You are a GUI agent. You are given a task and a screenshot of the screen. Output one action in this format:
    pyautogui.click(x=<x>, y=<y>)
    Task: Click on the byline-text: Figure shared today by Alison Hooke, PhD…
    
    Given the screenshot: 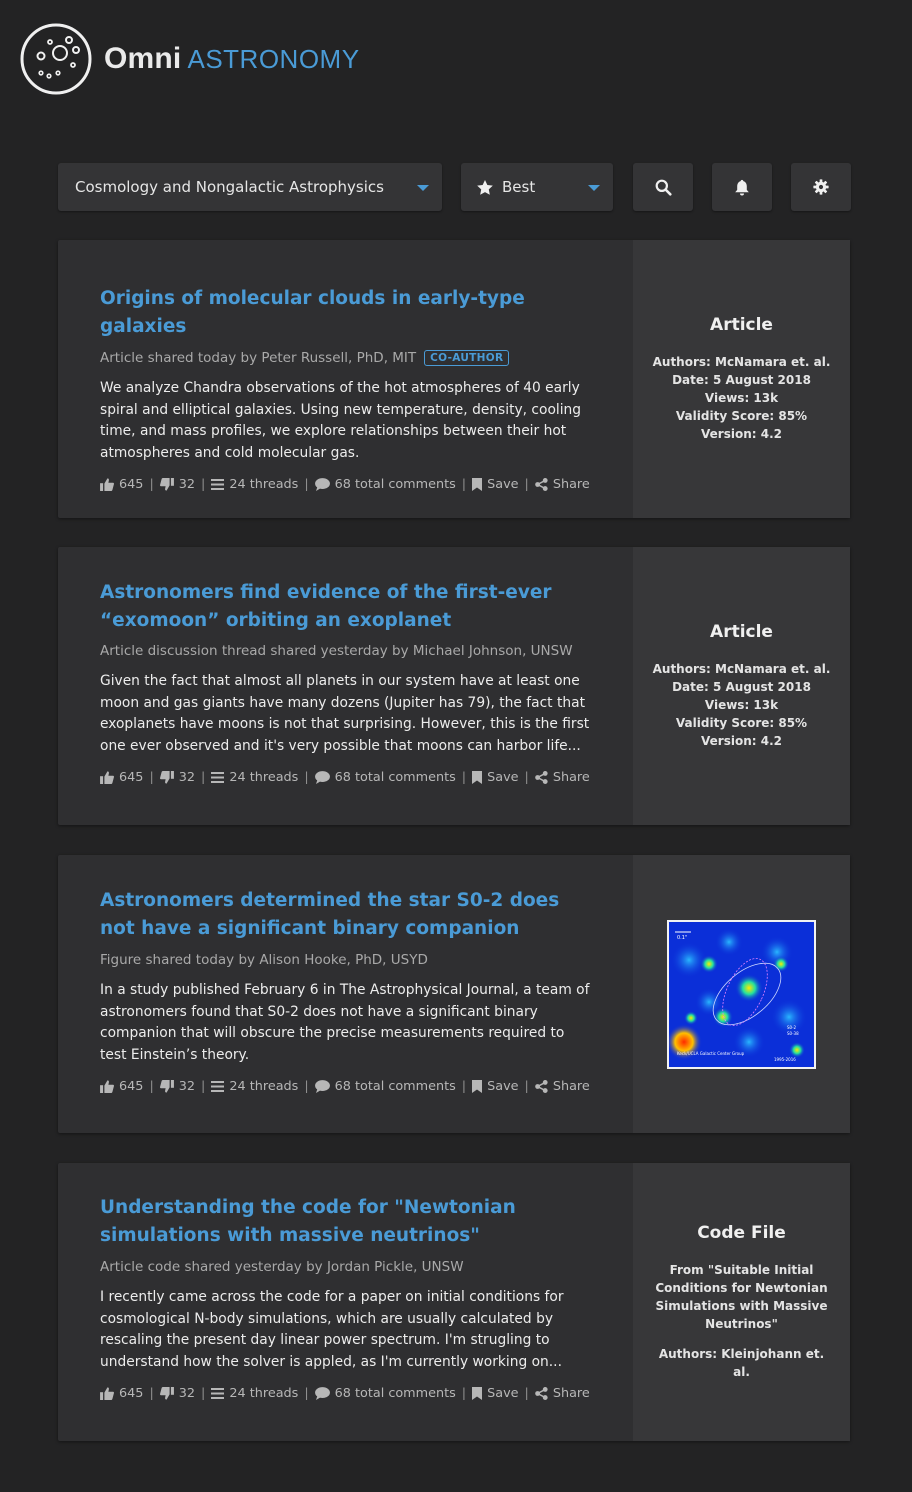 What is the action you would take?
    pyautogui.click(x=264, y=960)
    